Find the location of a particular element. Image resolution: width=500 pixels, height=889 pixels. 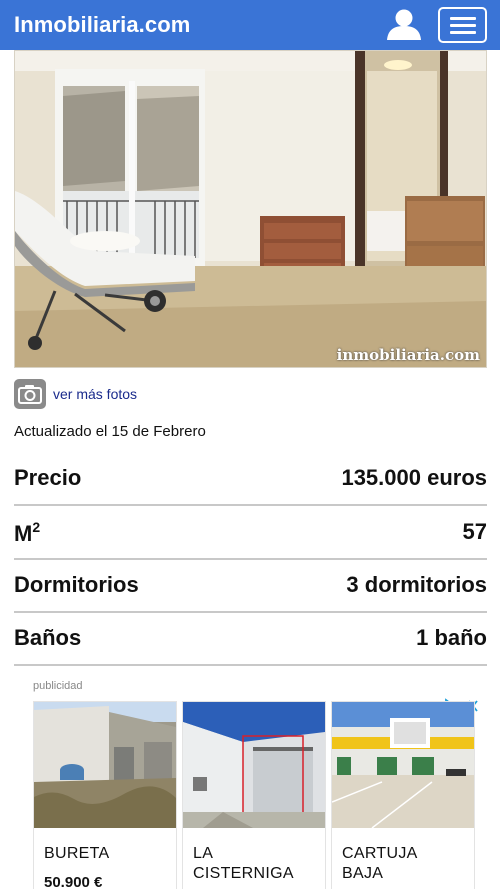

price-value: 135.000 euros is located at coordinates (414, 477).